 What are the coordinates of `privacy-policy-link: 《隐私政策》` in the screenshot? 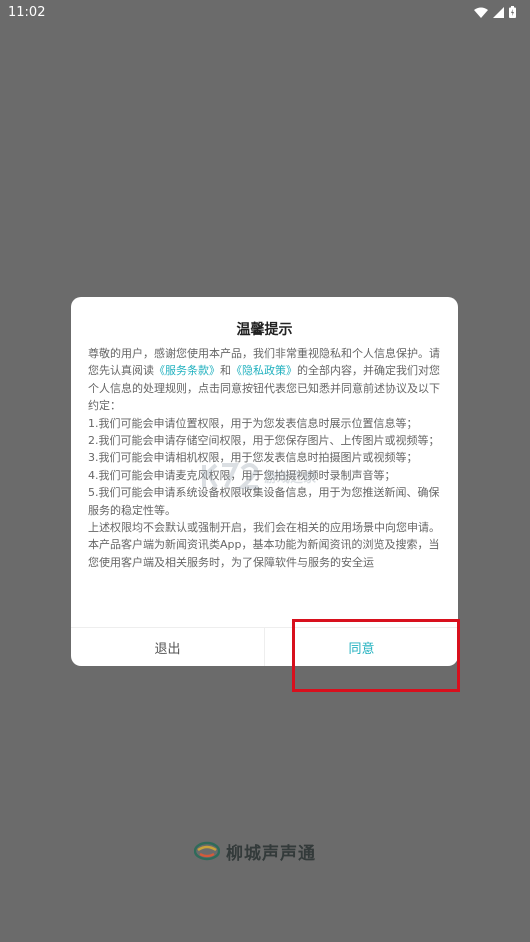 It's located at (264, 370).